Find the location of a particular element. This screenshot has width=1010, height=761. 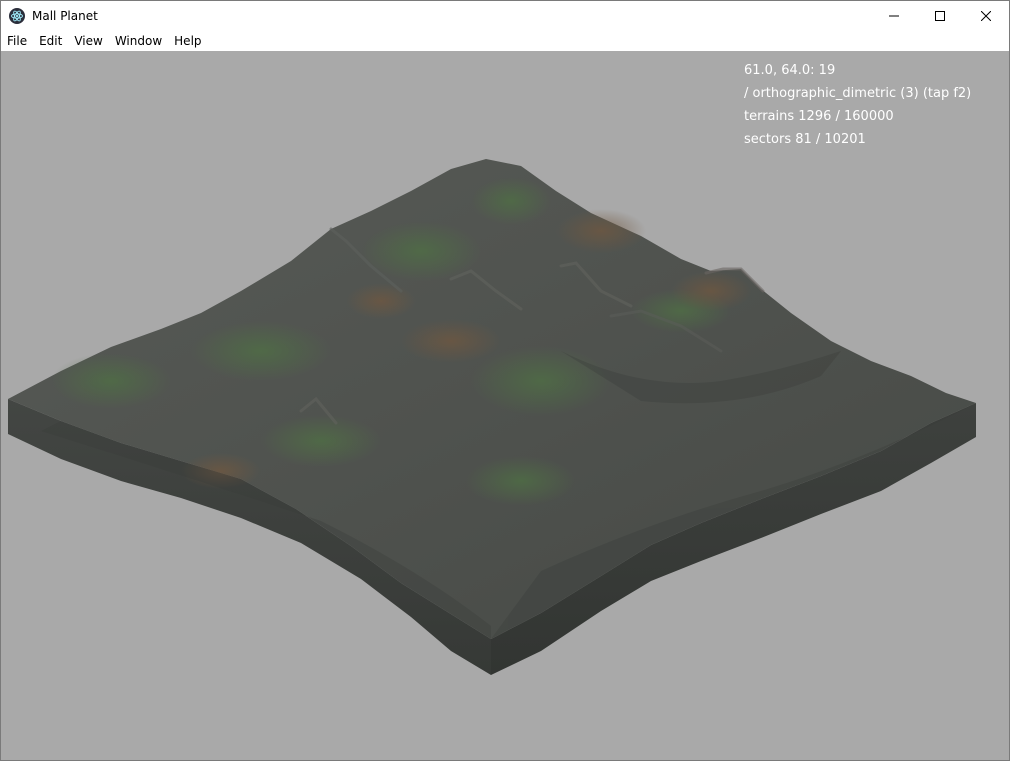

minimize-icon is located at coordinates (894, 16).